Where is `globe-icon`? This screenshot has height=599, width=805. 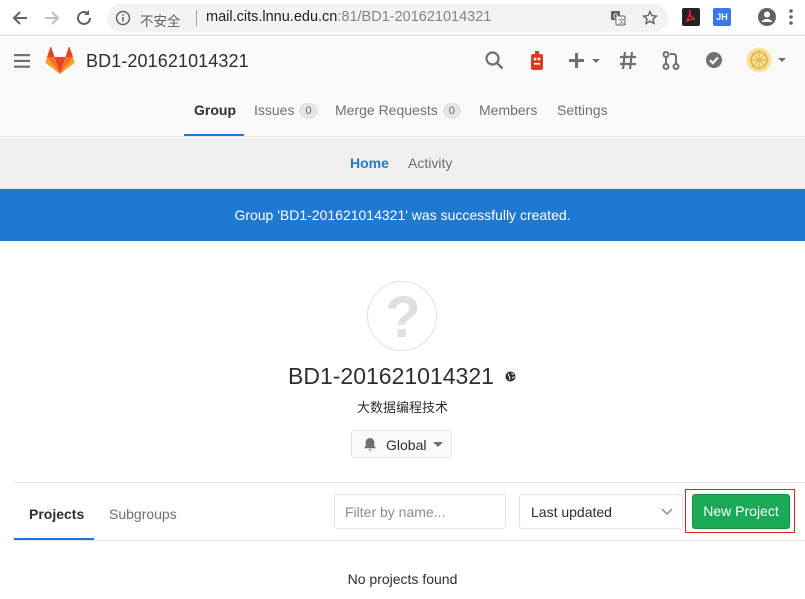
globe-icon is located at coordinates (510, 376).